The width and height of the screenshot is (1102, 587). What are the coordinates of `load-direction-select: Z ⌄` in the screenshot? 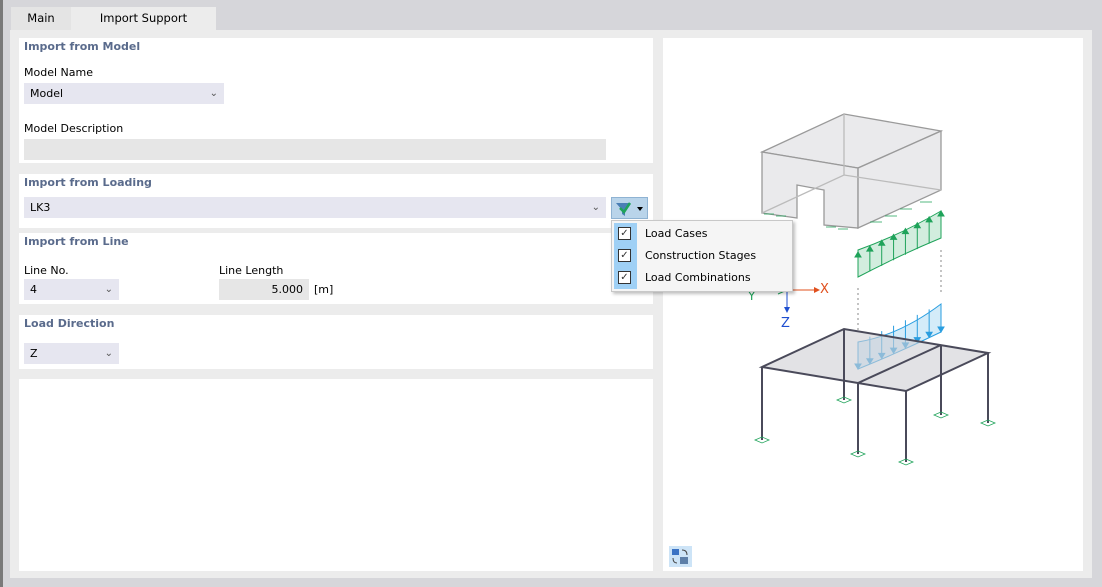 It's located at (71, 353).